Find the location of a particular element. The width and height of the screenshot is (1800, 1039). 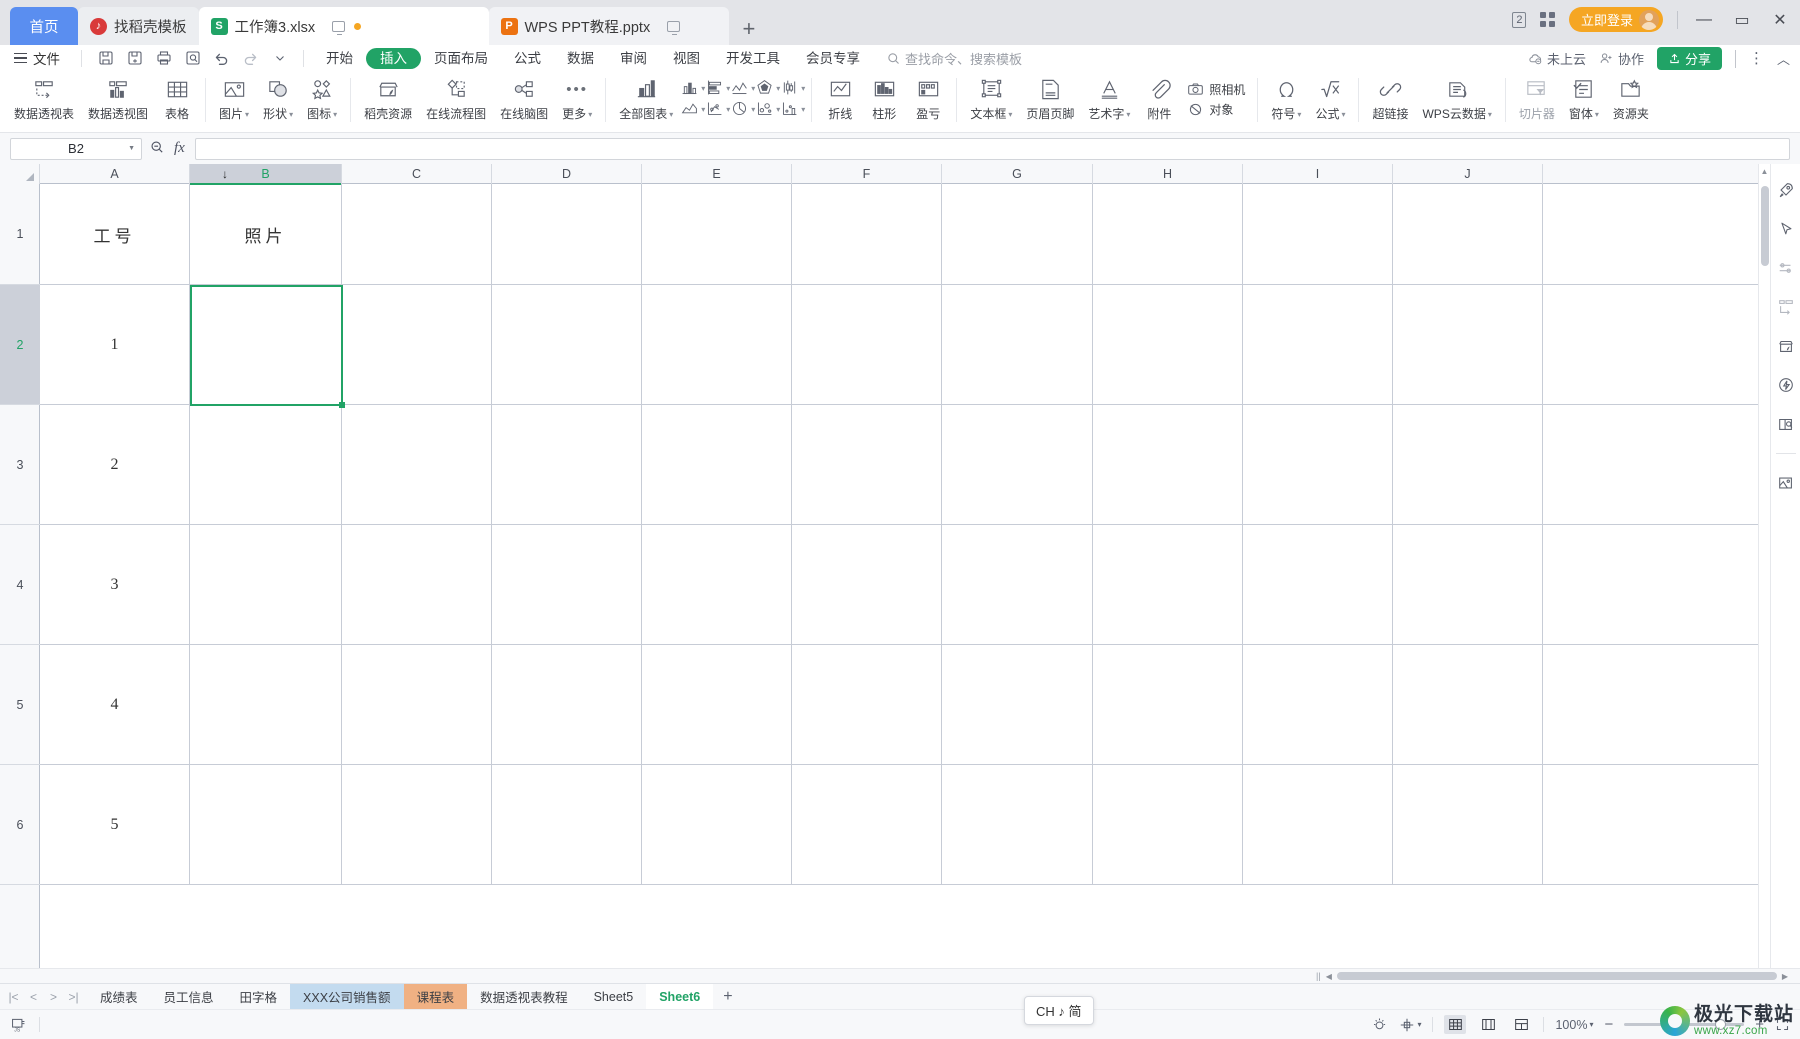

tab-home: 首页 is located at coordinates (44, 26).